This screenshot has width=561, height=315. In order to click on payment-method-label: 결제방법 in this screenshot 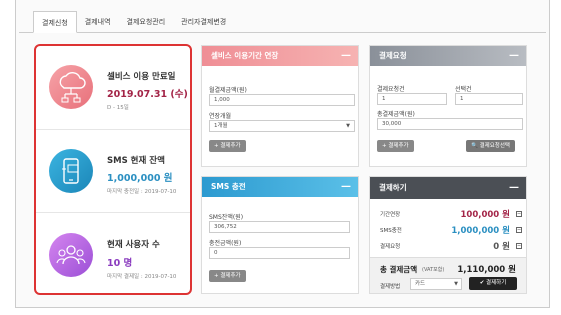, I will do `click(390, 287)`.